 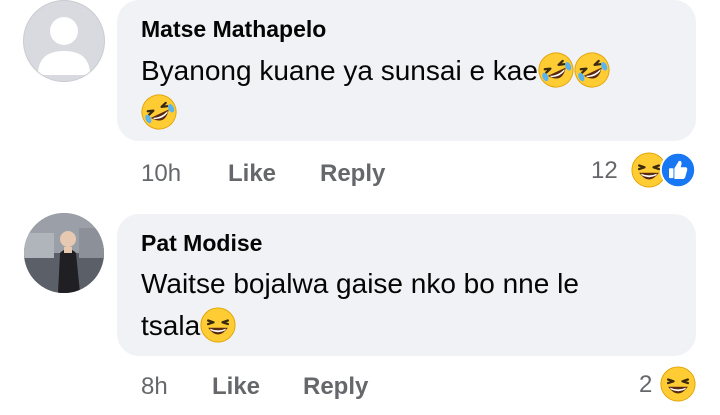 I want to click on avatar-placeholder, so click(x=64, y=41).